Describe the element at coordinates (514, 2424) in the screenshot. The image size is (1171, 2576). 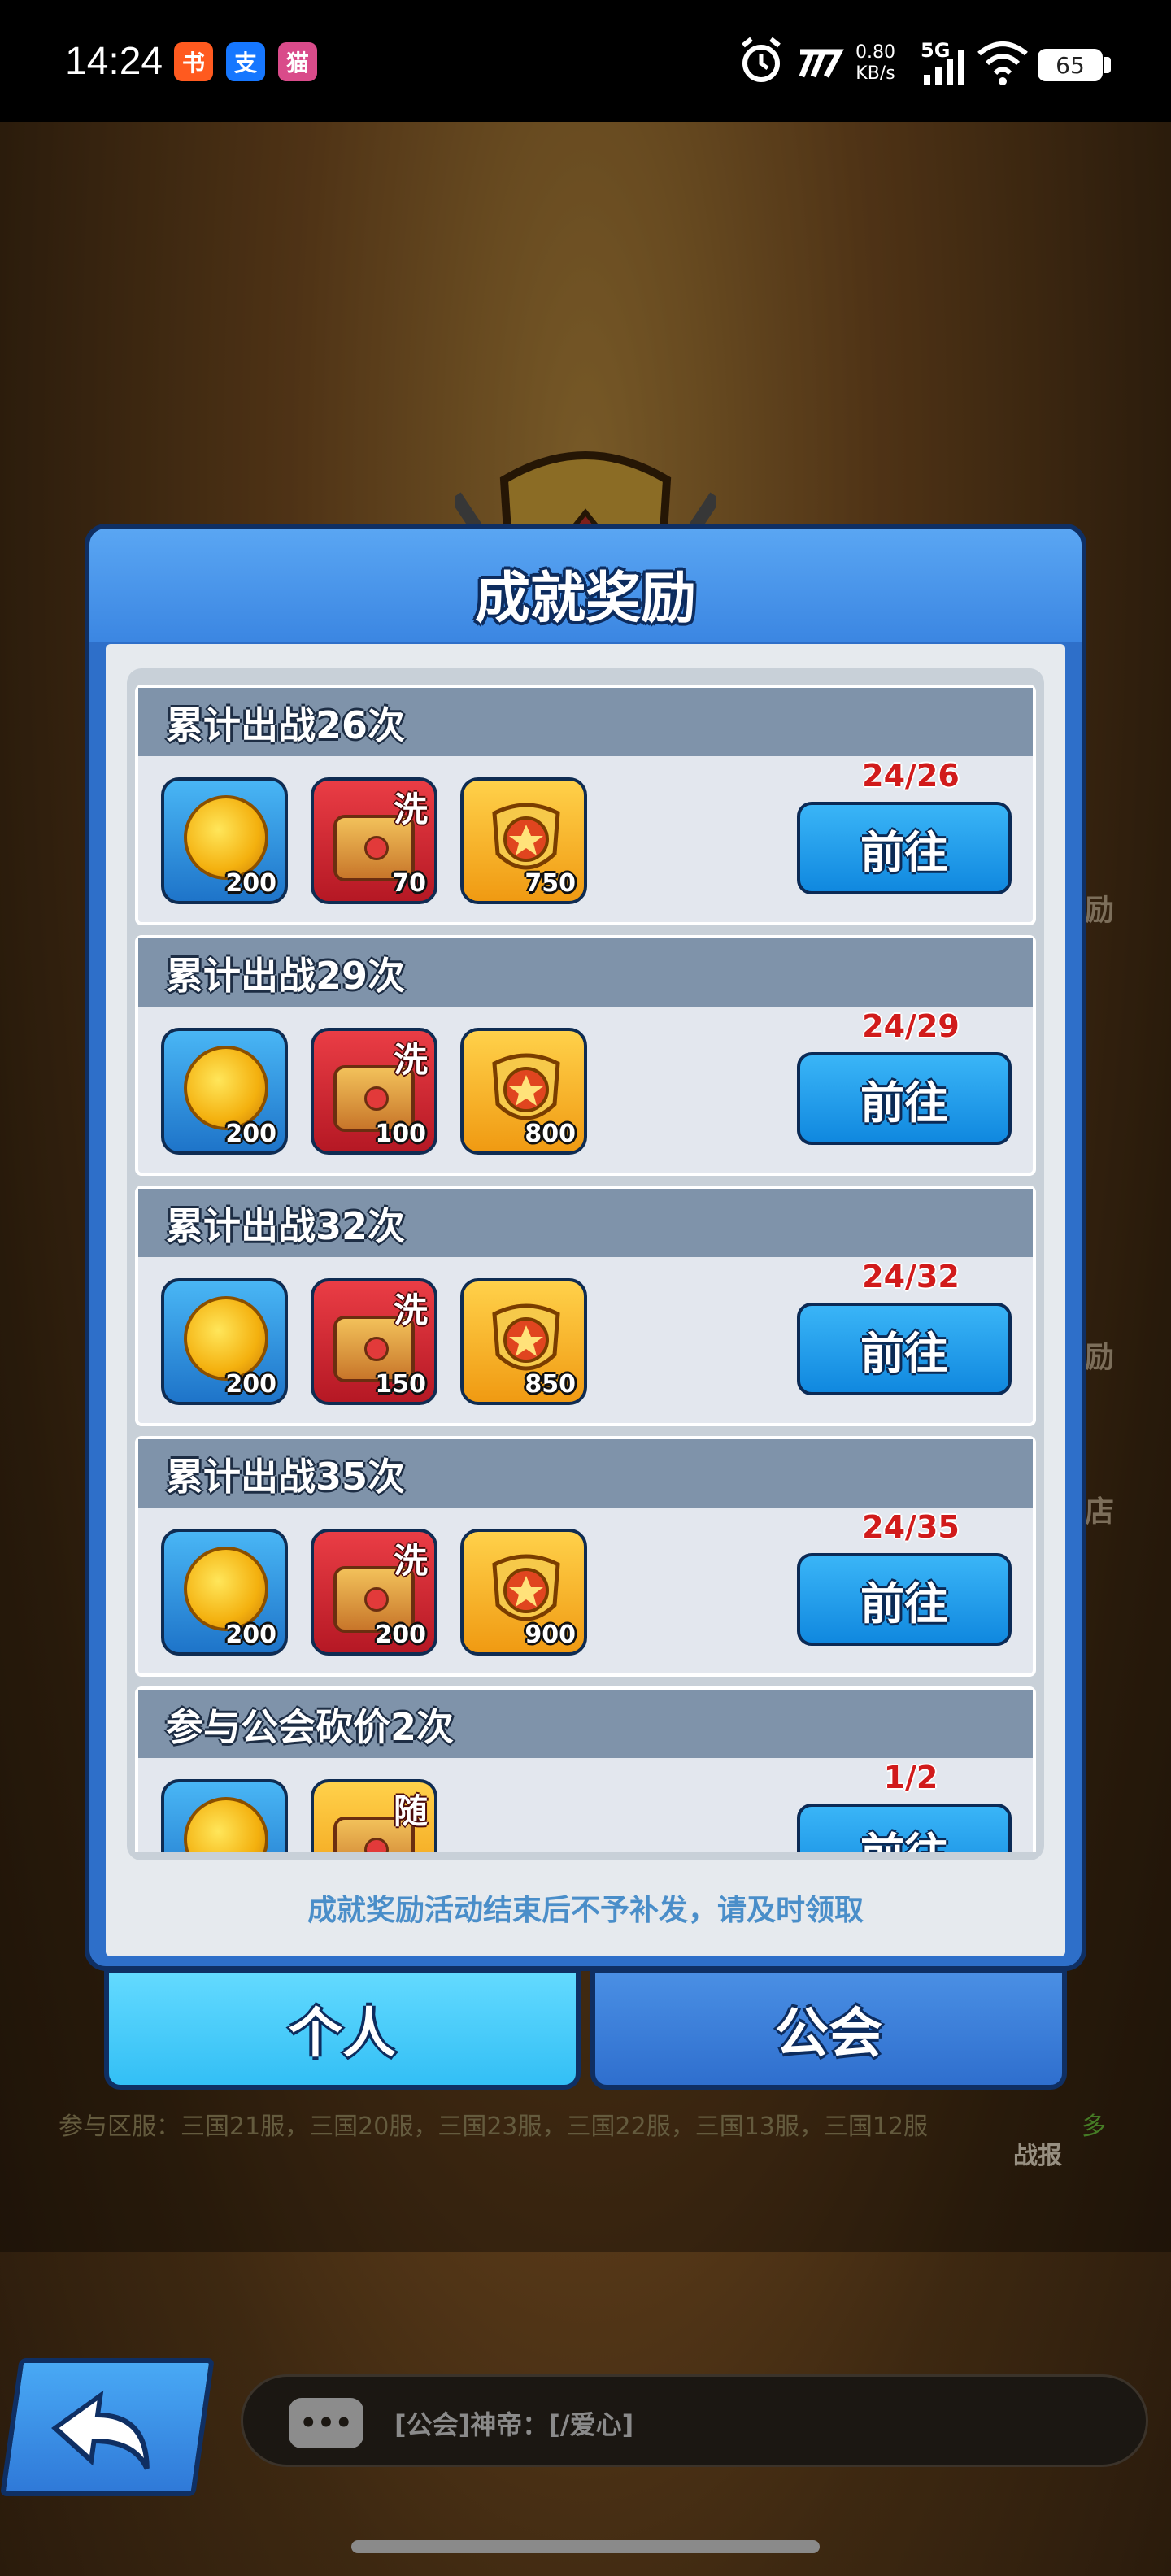
I see `chat-message: [公会]神帝：[/爱心]` at that location.